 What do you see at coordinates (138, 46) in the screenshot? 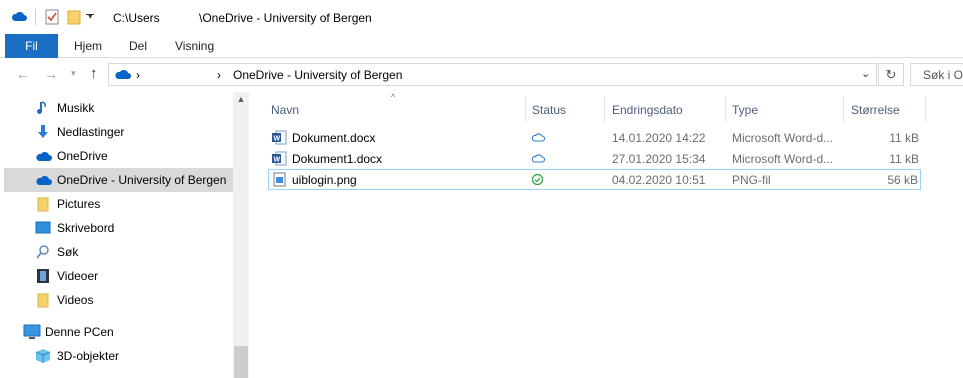
I see `tab-share: Del` at bounding box center [138, 46].